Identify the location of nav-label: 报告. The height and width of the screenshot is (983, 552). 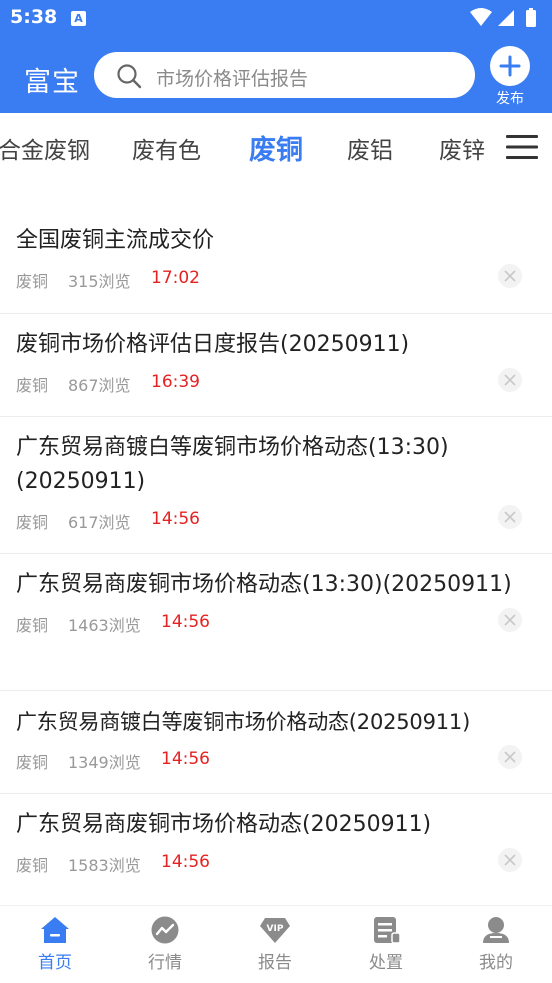
(275, 963).